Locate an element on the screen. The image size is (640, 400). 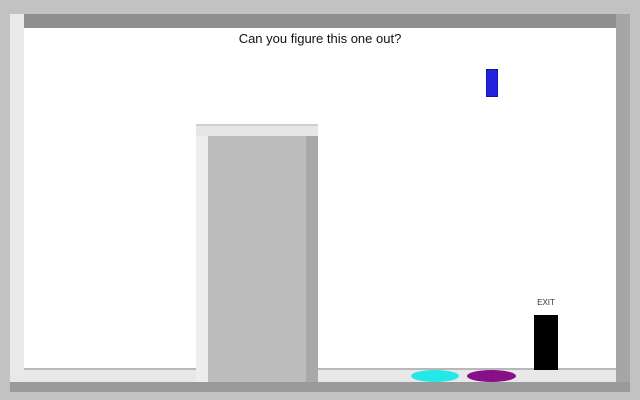
frame-right-wall is located at coordinates (623, 200).